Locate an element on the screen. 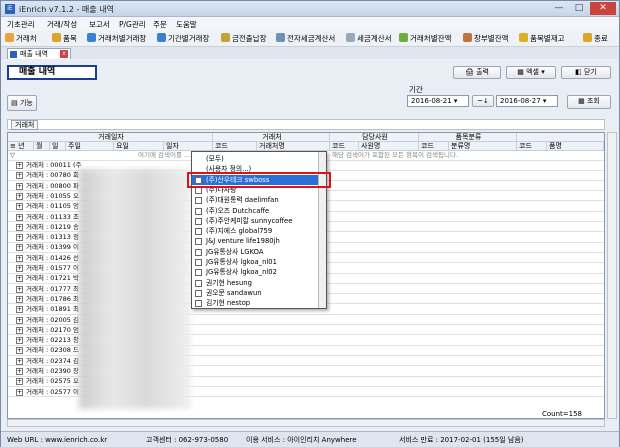  dropdown-item-label: (주)주안케미칼 sunnycoffee is located at coordinates (249, 220).